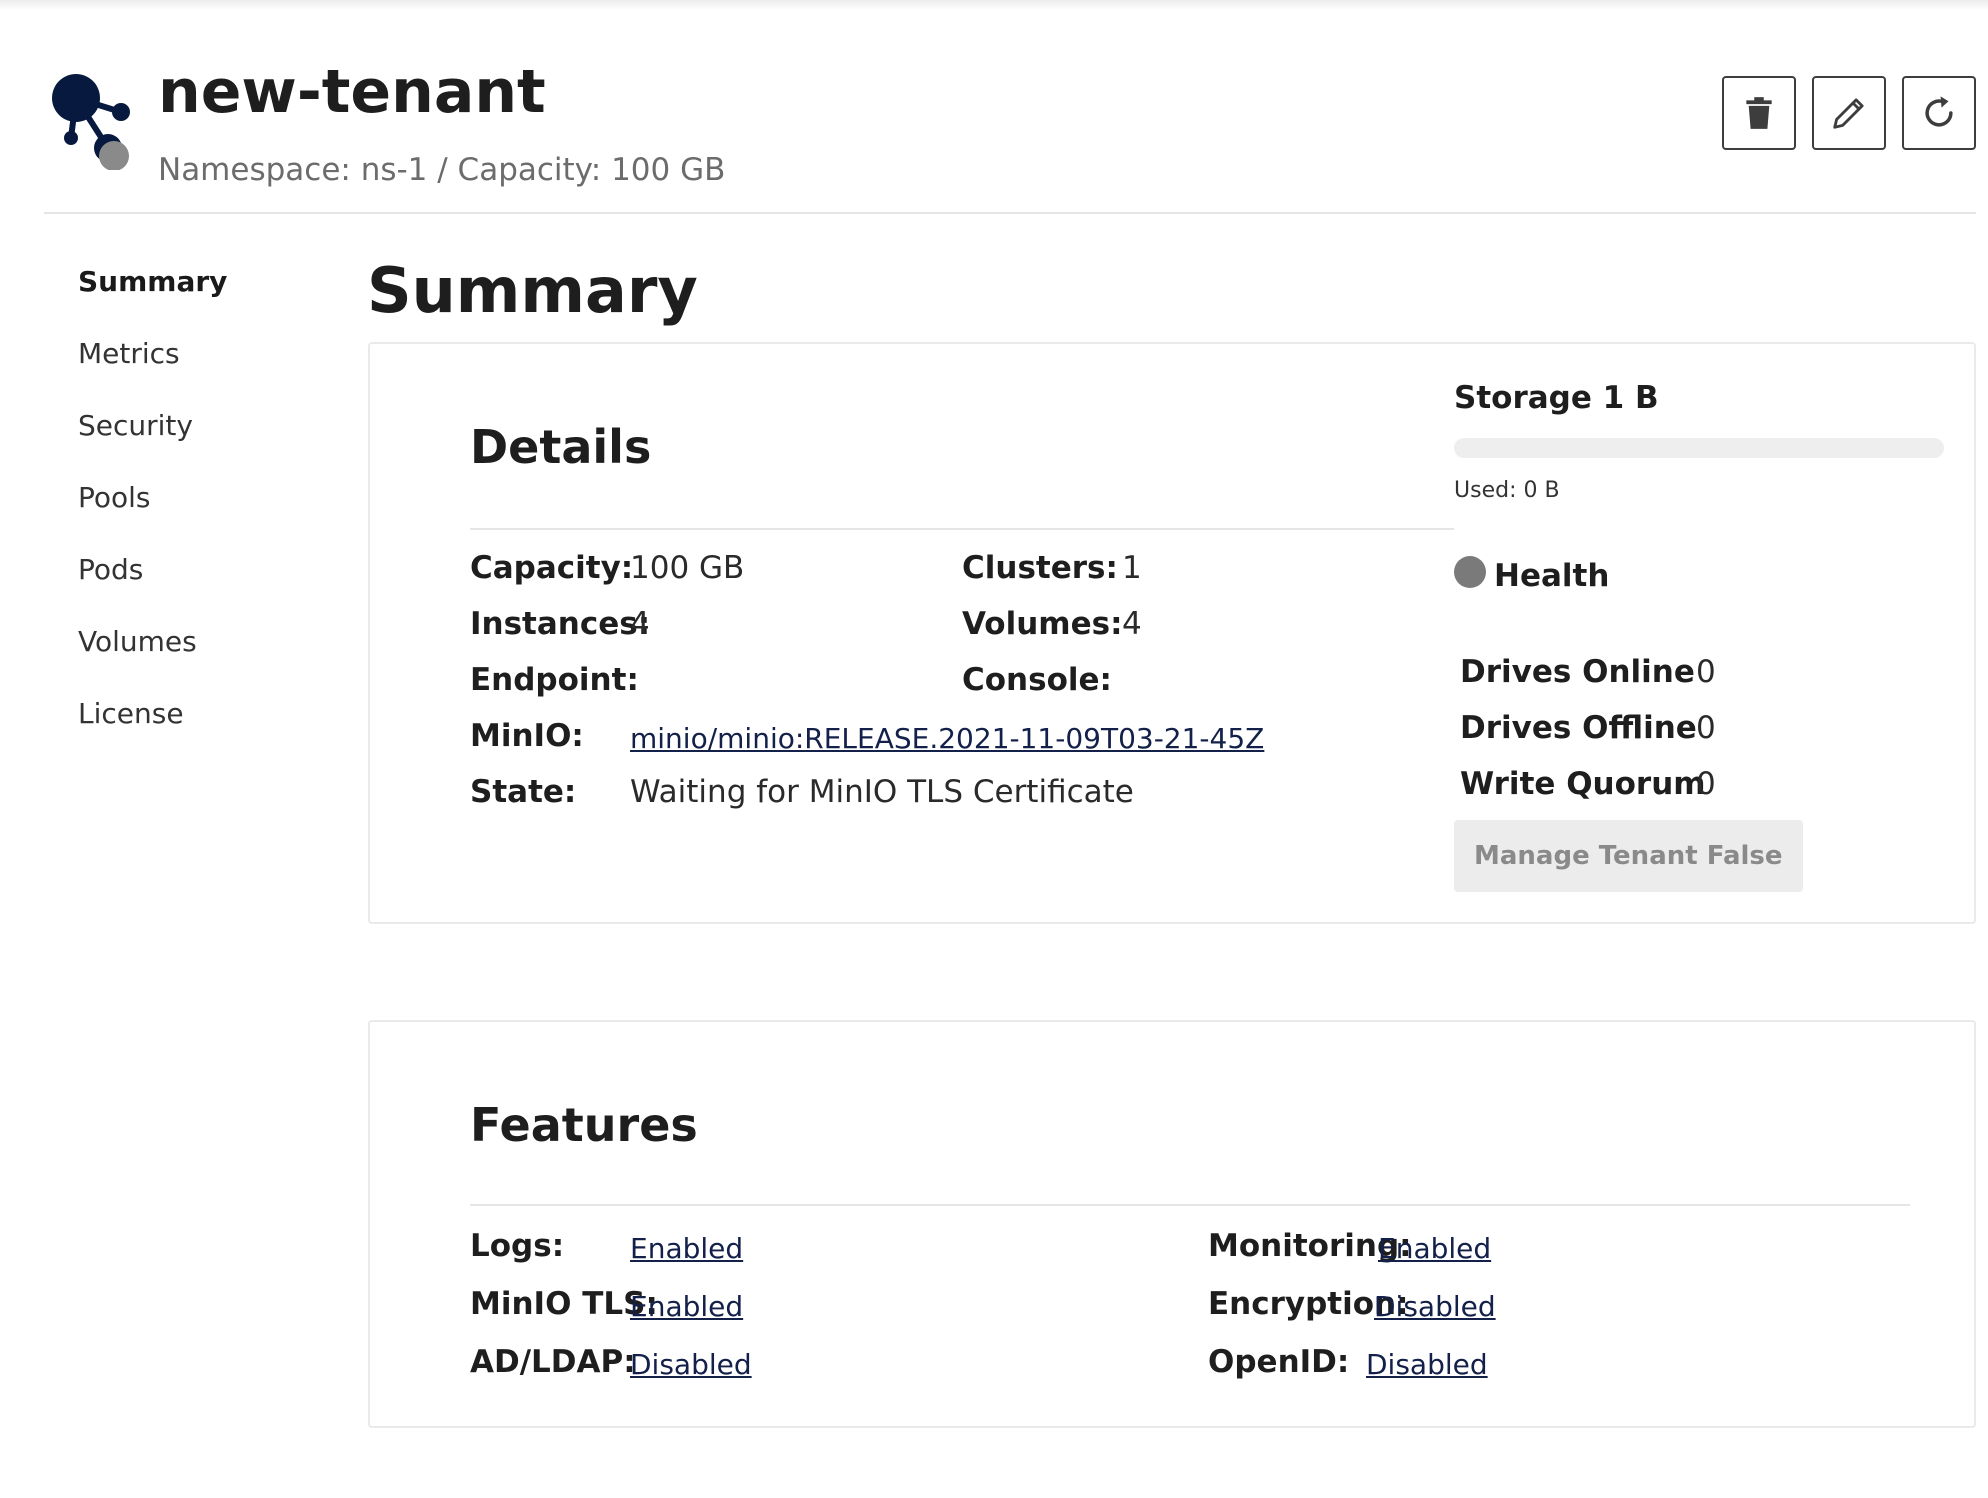 The width and height of the screenshot is (1988, 1498). I want to click on delete-tenant-button, so click(1759, 113).